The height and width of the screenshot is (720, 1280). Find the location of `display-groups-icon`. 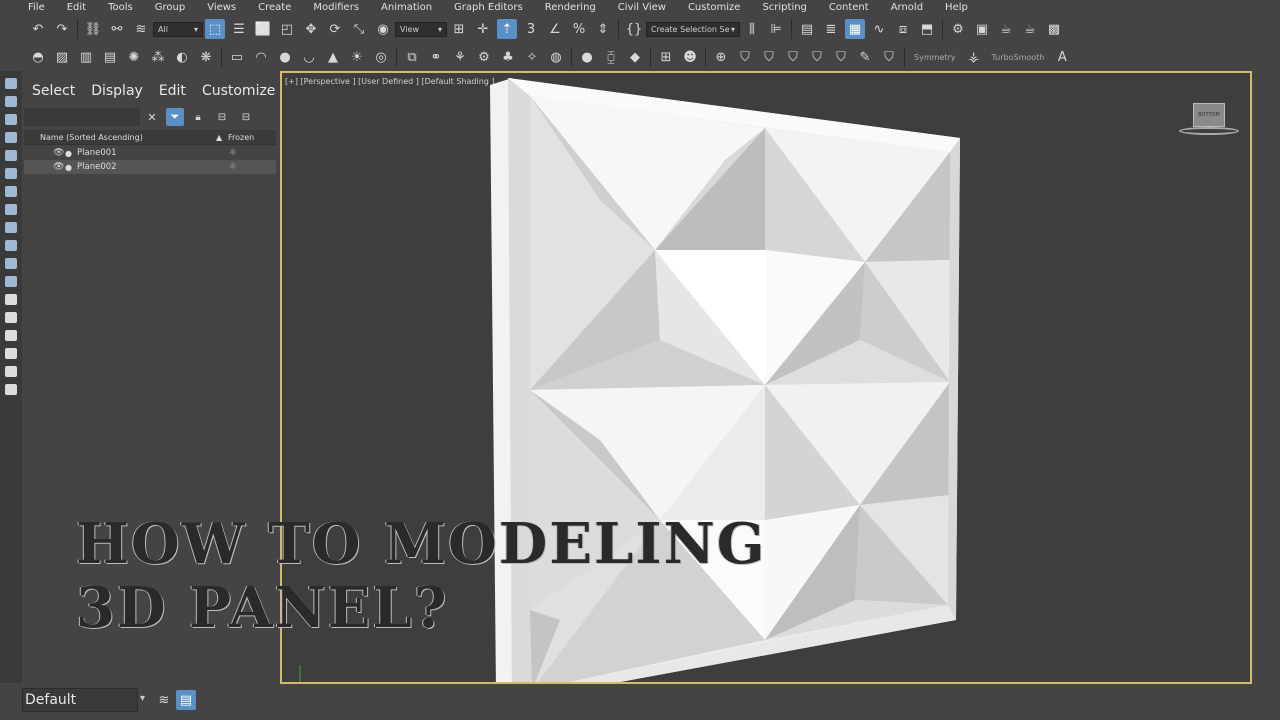

display-groups-icon is located at coordinates (11, 191).